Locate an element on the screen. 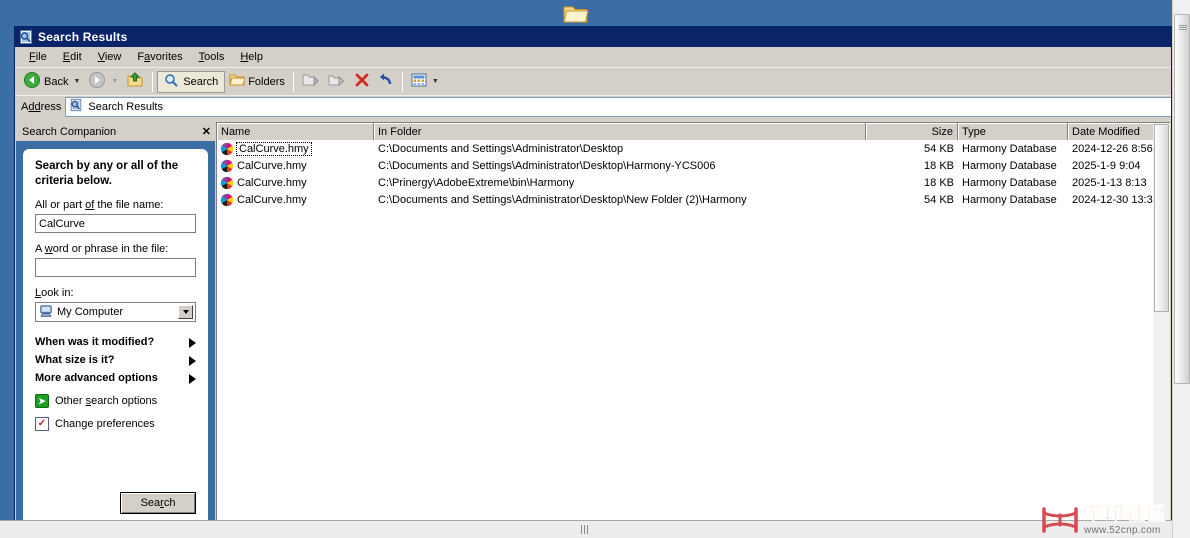 The height and width of the screenshot is (538, 1190). search-button-container: Search is located at coordinates (158, 503).